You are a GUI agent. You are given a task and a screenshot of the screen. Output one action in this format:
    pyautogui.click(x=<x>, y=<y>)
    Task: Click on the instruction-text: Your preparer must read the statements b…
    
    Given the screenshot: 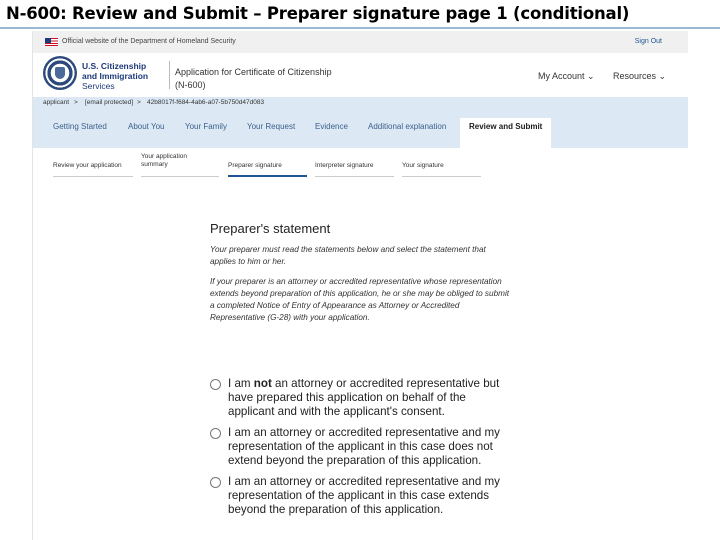 What is the action you would take?
    pyautogui.click(x=348, y=255)
    